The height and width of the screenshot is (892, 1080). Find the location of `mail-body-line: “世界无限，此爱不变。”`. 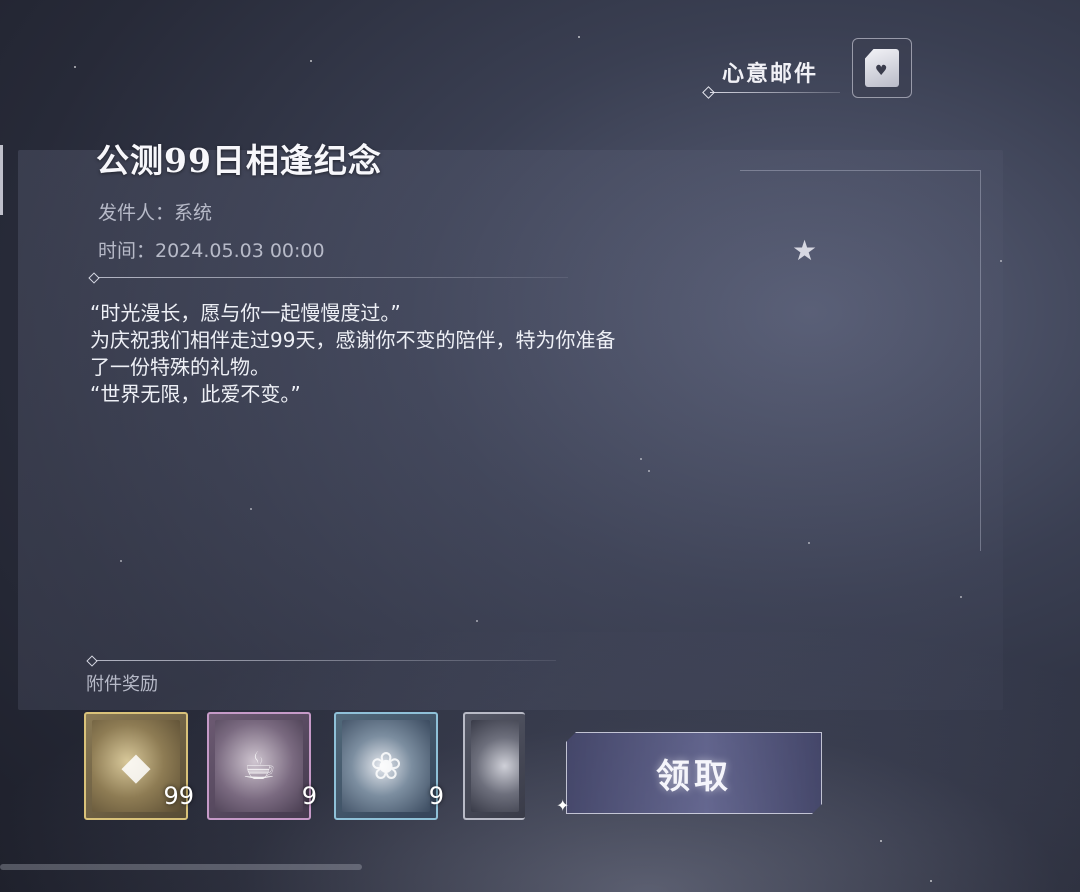

mail-body-line: “世界无限，此爱不变。” is located at coordinates (195, 394).